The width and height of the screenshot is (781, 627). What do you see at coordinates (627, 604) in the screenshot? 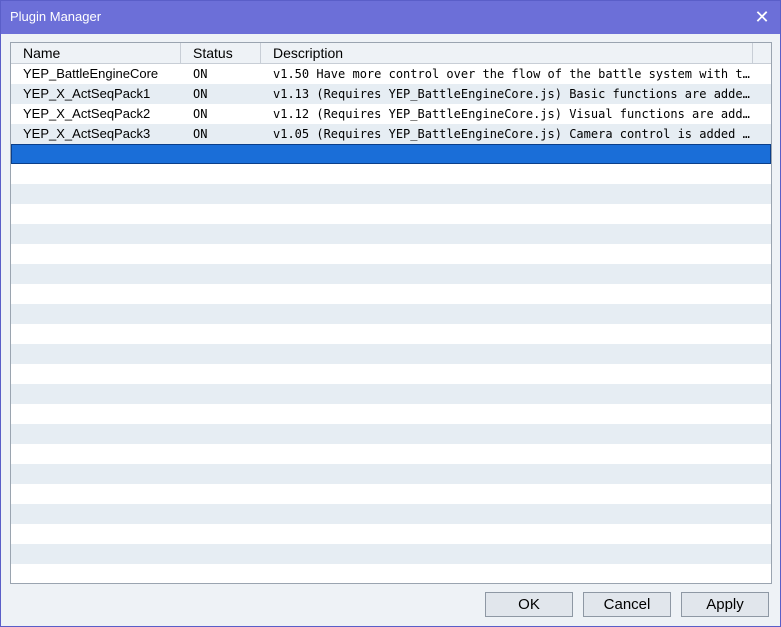
I see `cancel-button: Cancel` at bounding box center [627, 604].